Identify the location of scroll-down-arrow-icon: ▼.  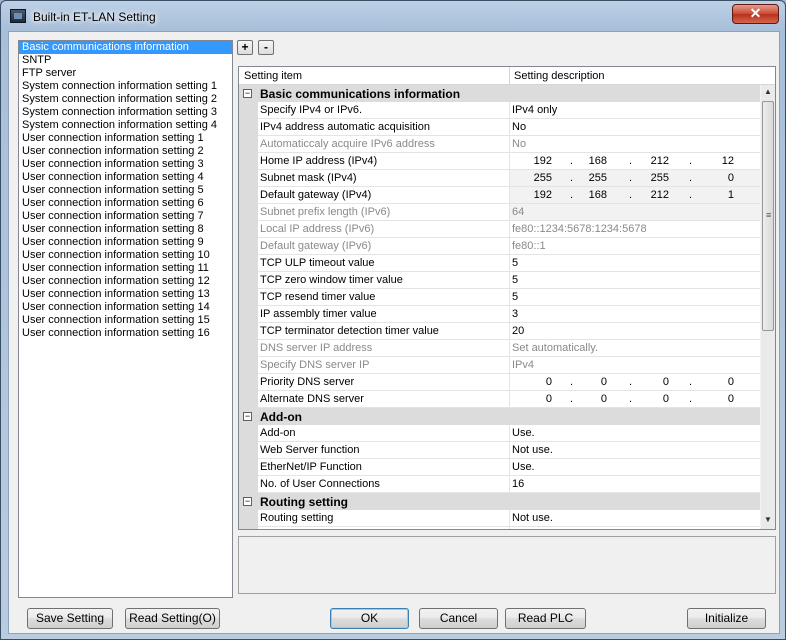
(768, 519).